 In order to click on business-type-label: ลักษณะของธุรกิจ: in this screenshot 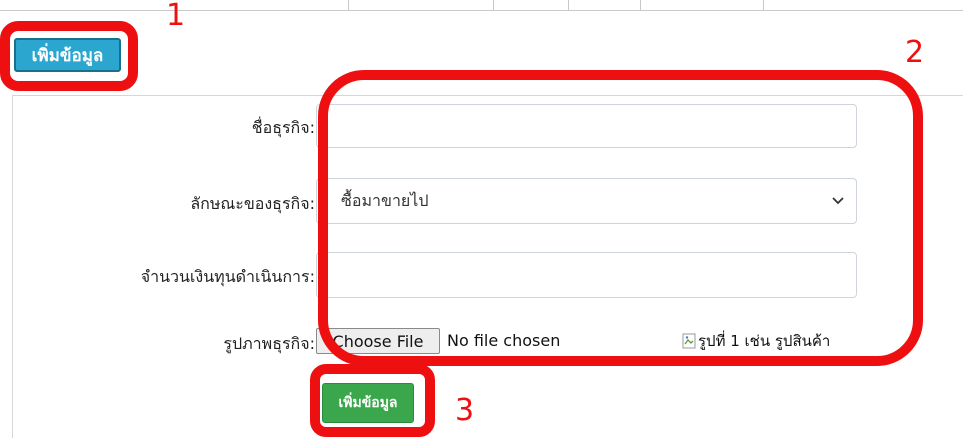, I will do `click(252, 203)`.